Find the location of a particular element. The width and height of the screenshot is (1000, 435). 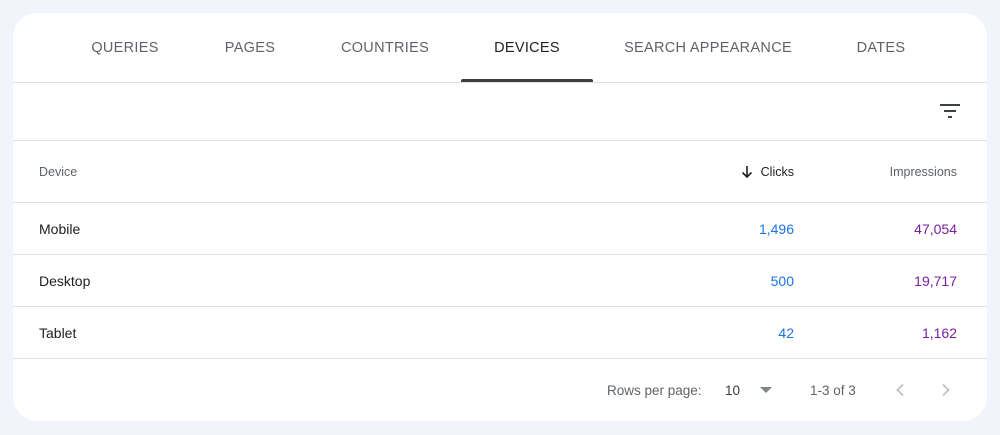

device-cell: Mobile is located at coordinates (60, 228).